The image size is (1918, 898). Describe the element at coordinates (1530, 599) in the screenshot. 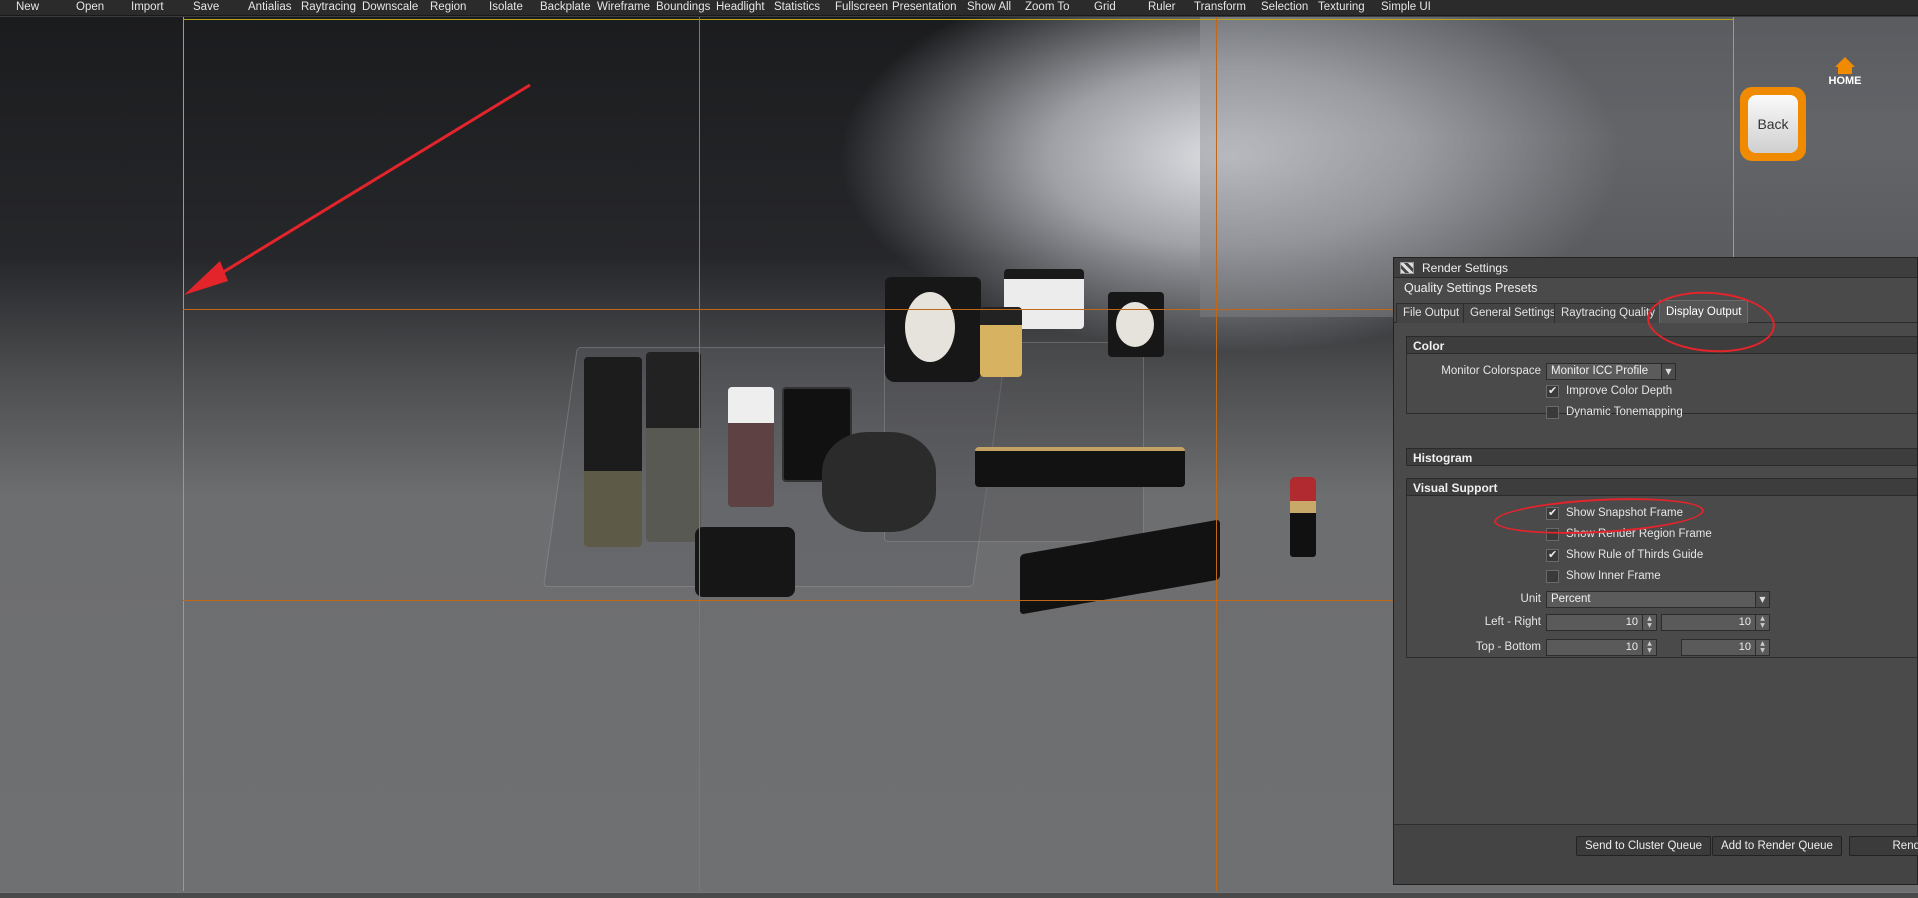

I see `unit-label: Unit` at that location.